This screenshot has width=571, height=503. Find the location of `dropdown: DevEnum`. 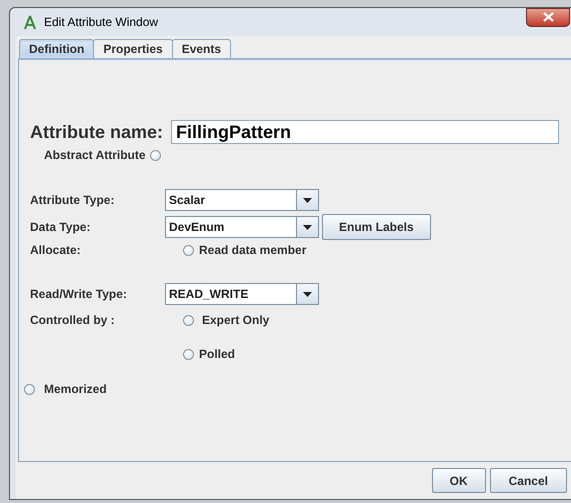

dropdown: DevEnum is located at coordinates (242, 227).